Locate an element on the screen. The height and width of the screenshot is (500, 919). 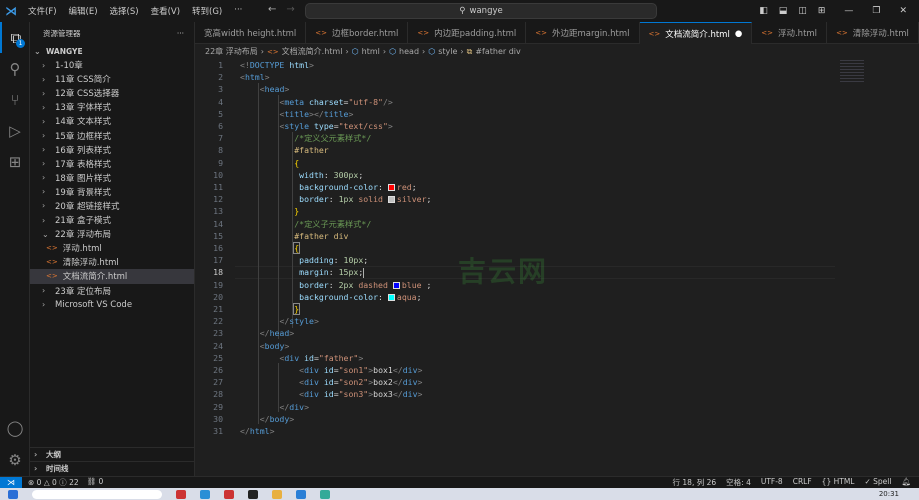
code-token: body is located at coordinates (274, 345).